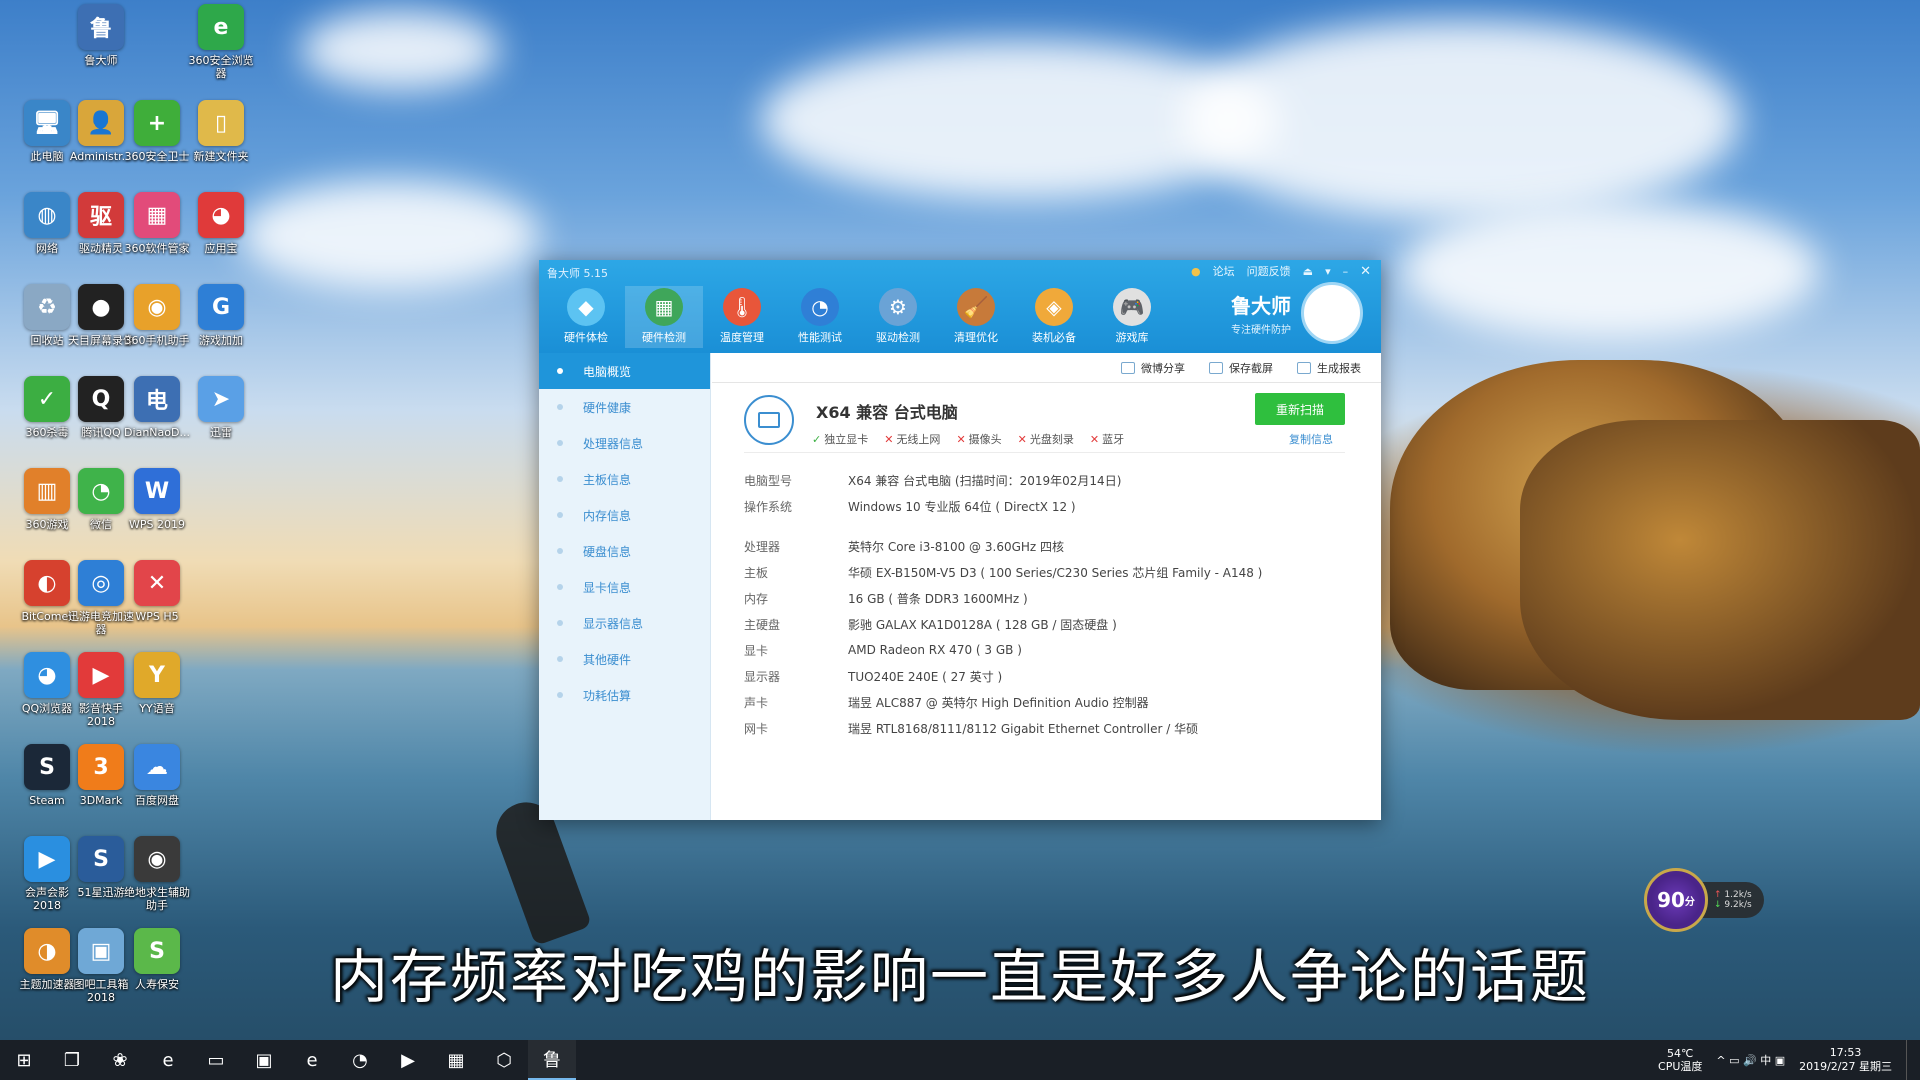  What do you see at coordinates (624, 443) in the screenshot?
I see `sidebar-item: 处理器信息` at bounding box center [624, 443].